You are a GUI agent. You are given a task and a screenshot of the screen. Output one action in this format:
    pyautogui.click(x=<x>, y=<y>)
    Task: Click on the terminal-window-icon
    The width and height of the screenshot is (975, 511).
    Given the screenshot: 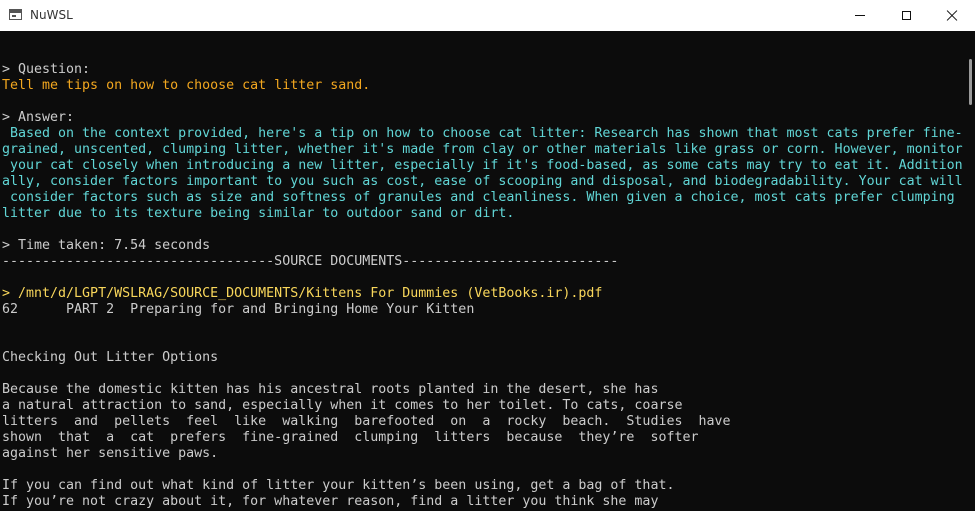 What is the action you would take?
    pyautogui.click(x=15, y=14)
    